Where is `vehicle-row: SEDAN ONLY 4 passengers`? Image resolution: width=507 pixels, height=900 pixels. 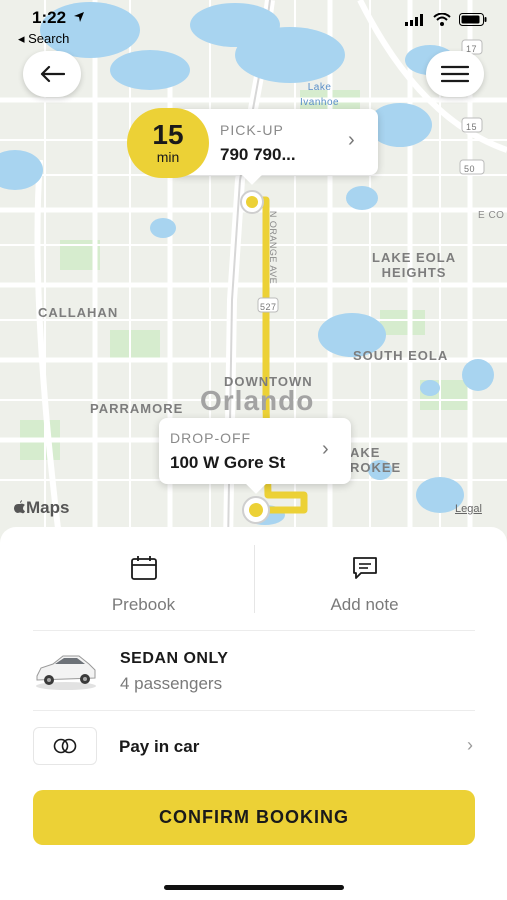
vehicle-row: SEDAN ONLY 4 passengers is located at coordinates (254, 675).